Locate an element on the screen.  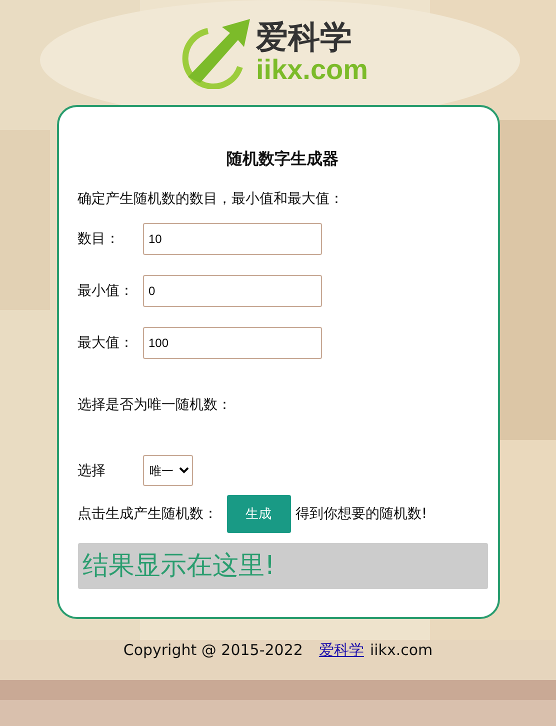
generate-button: 生成 is located at coordinates (258, 514).